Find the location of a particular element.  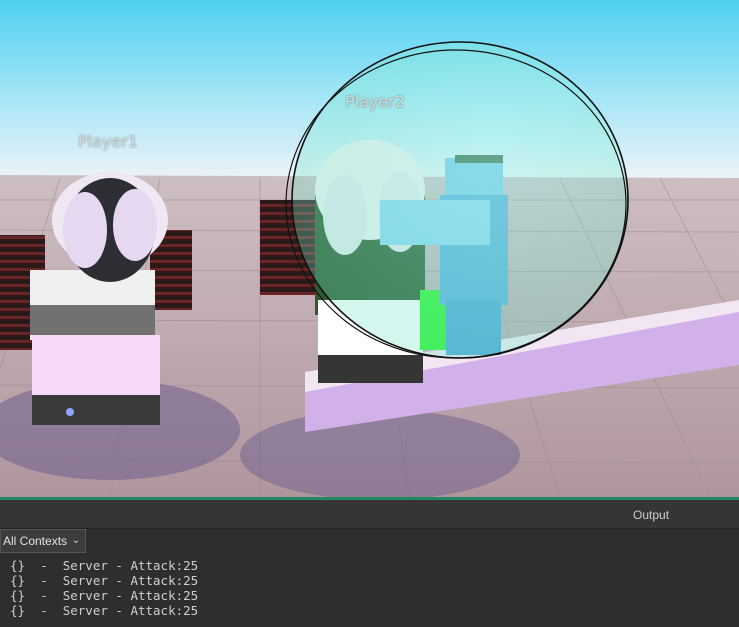

context-filter-dropdown: All Contexts ⌄ is located at coordinates (43, 541).